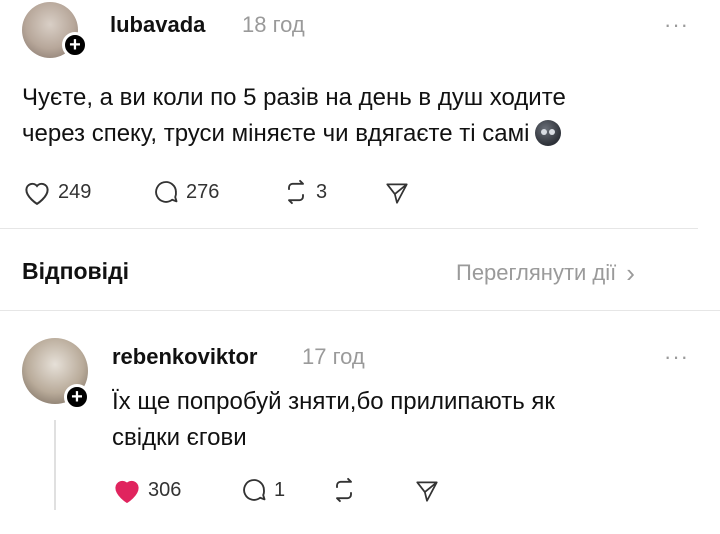  I want to click on dizzy-face-emoji-icon, so click(548, 133).